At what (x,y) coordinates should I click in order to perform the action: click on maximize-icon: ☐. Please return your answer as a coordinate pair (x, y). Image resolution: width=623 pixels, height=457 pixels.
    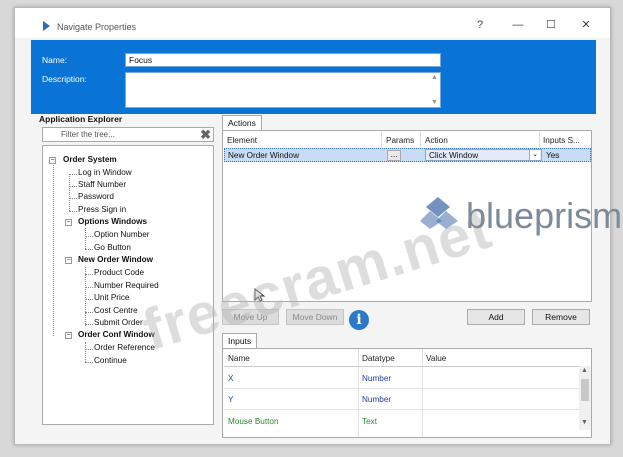
    Looking at the image, I should click on (551, 25).